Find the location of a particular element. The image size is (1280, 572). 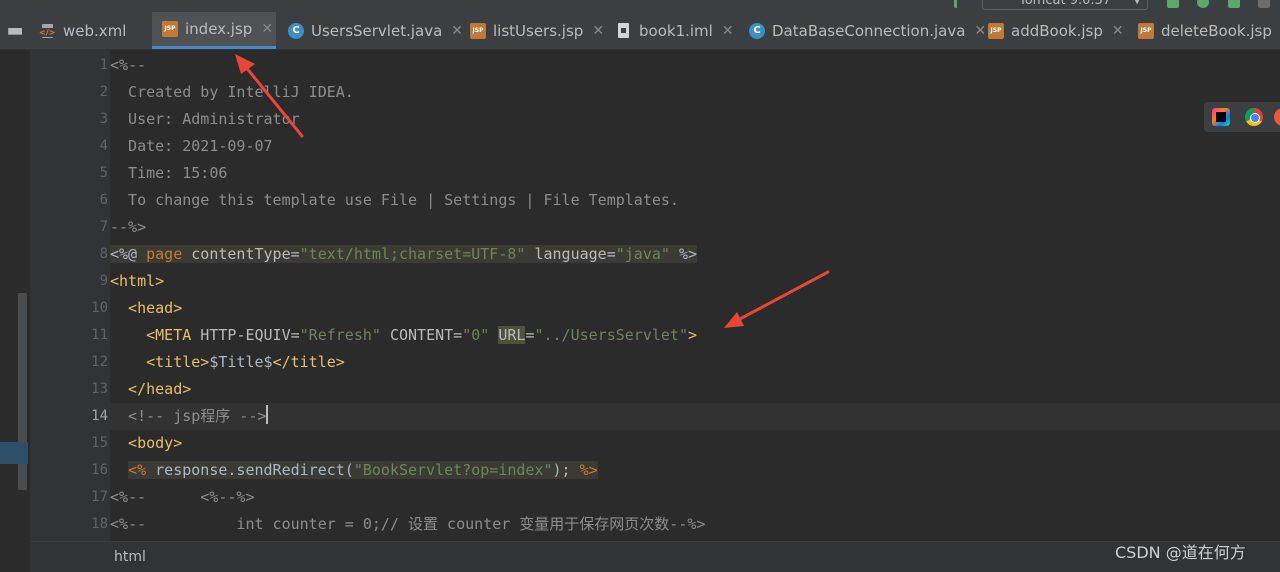

jetbrains-browser-icon is located at coordinates (1221, 117).